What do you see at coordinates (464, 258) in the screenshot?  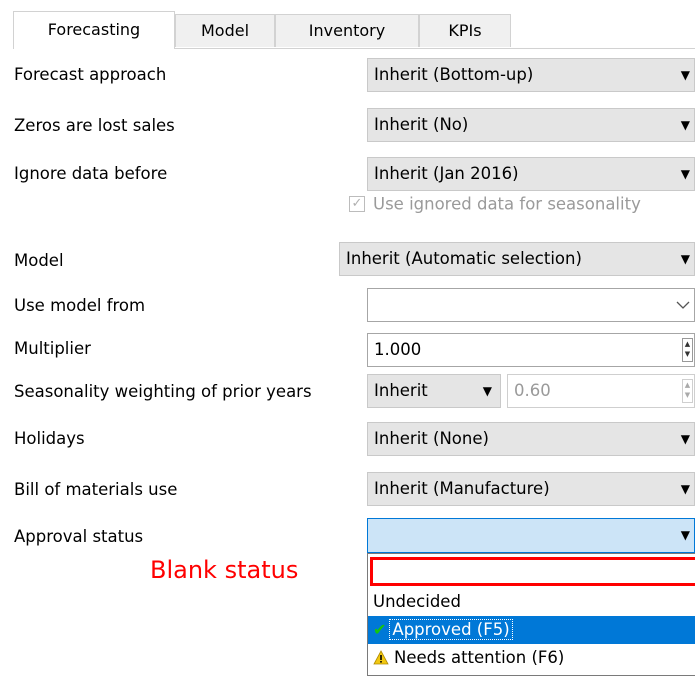 I see `model-value: Inherit (Automatic selection)` at bounding box center [464, 258].